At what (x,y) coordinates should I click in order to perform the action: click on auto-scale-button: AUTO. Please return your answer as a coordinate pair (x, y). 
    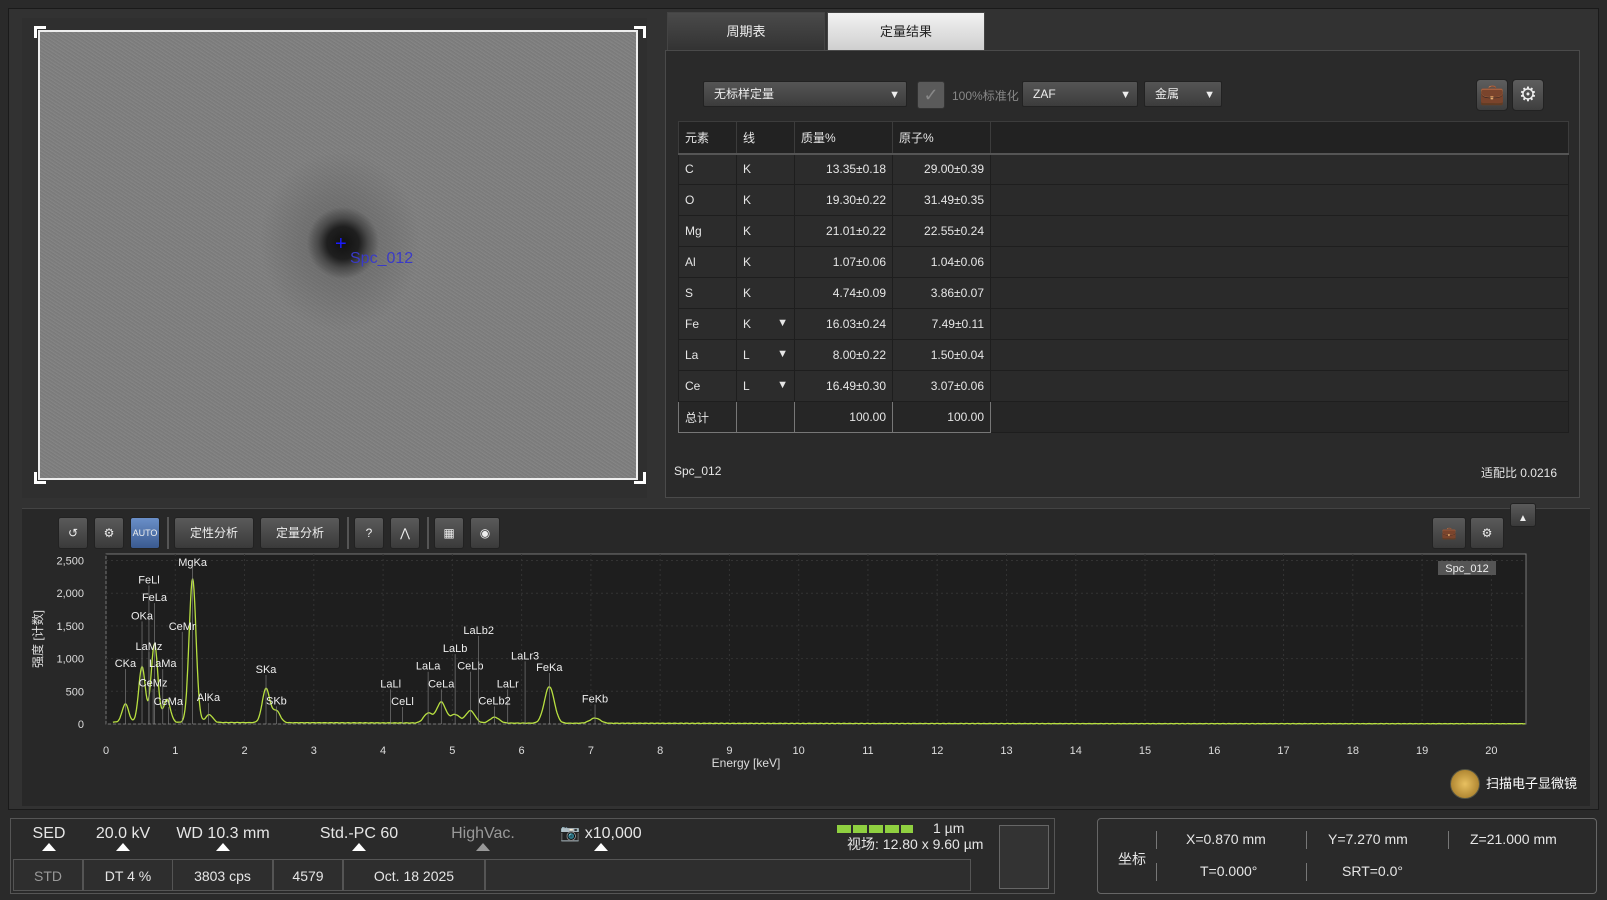
    Looking at the image, I should click on (145, 533).